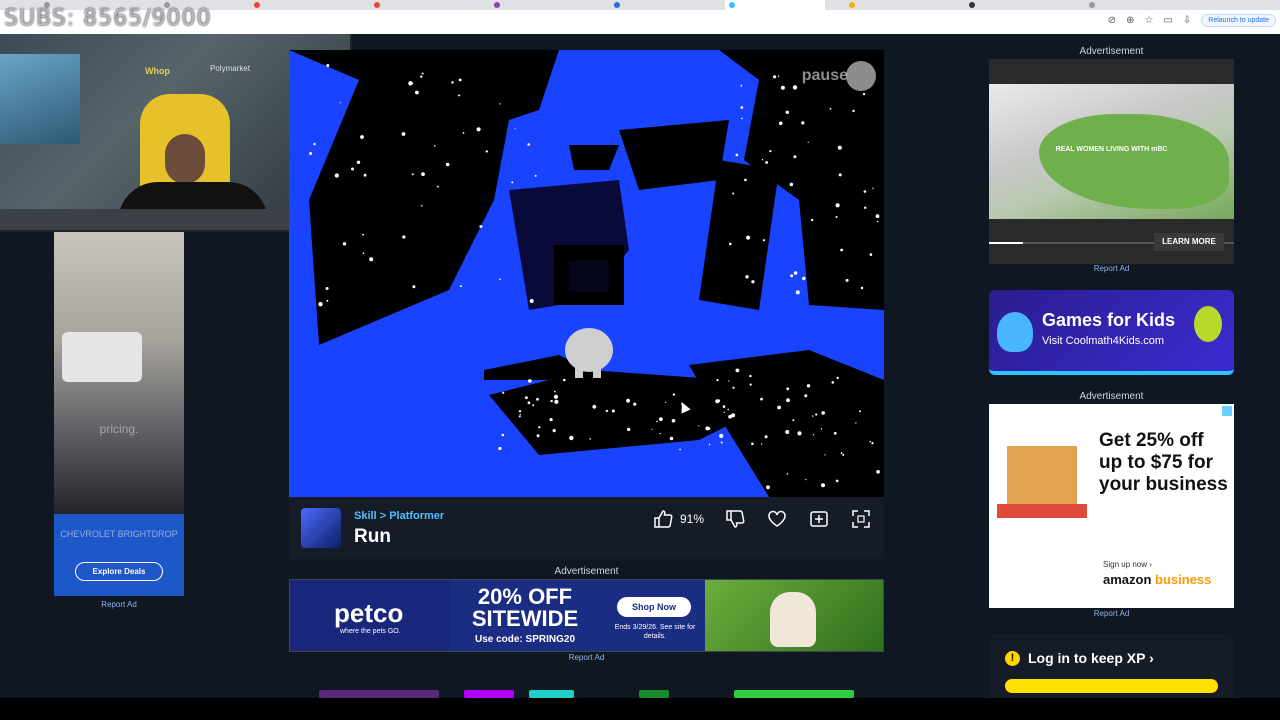 The image size is (1280, 720). Describe the element at coordinates (1091, 658) in the screenshot. I see `login-keep-xp-link: Log in to keep XP ›` at that location.